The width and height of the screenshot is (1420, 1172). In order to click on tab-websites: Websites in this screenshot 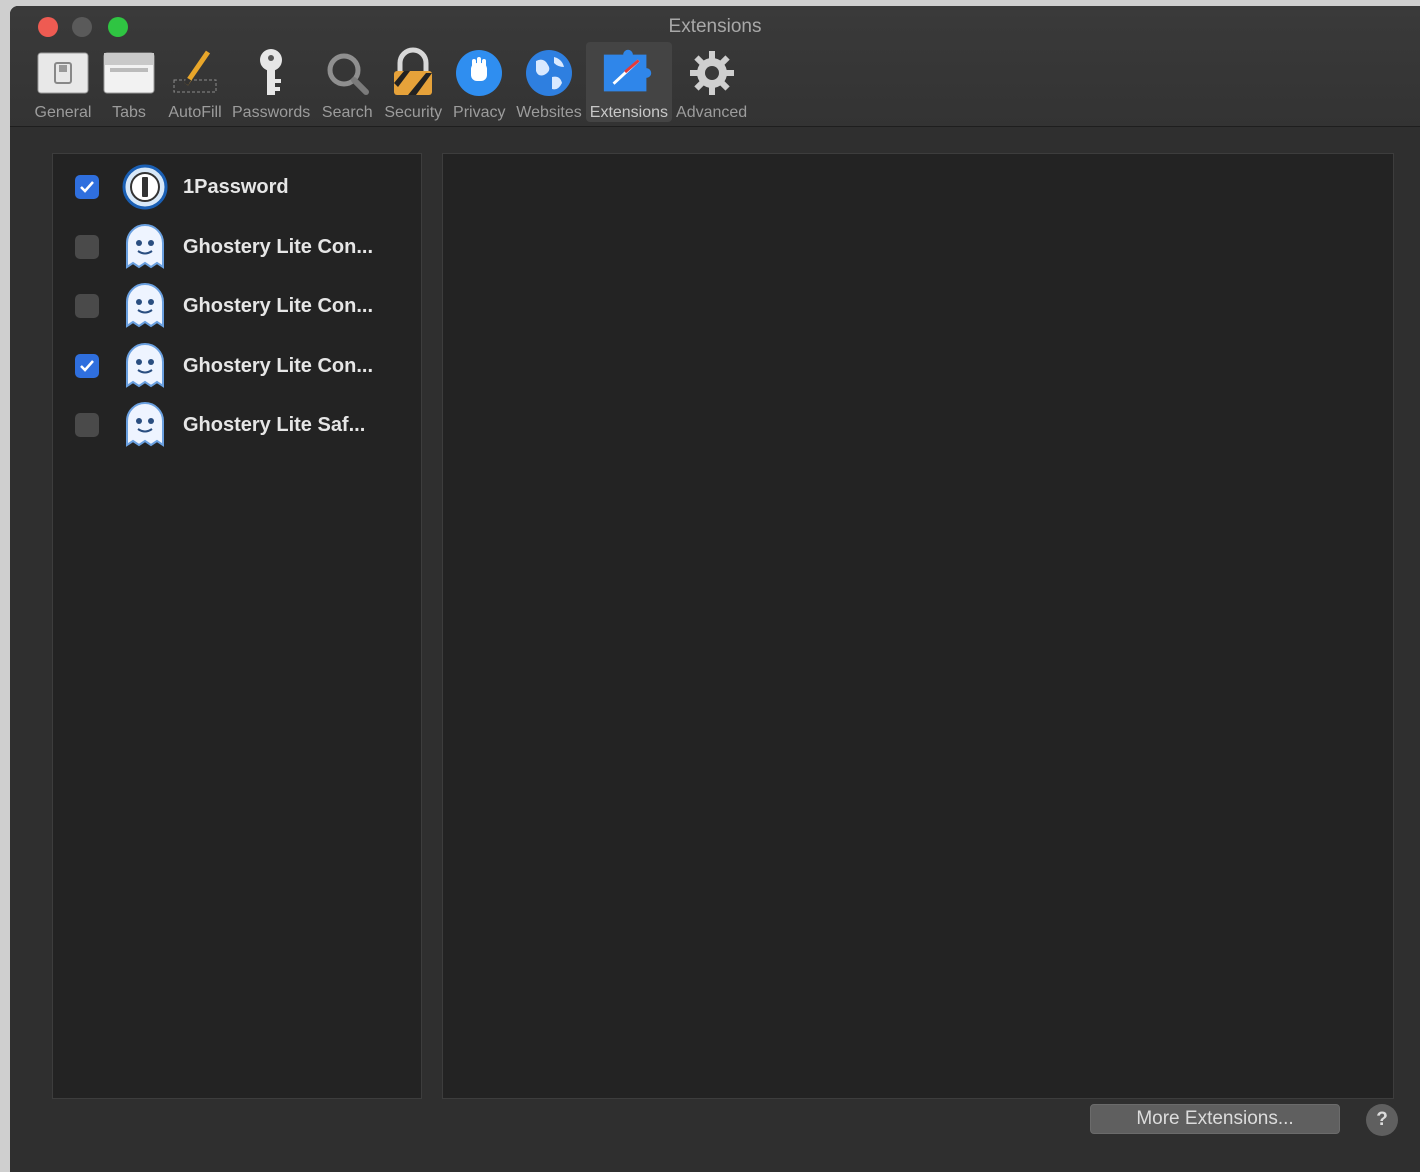, I will do `click(549, 82)`.